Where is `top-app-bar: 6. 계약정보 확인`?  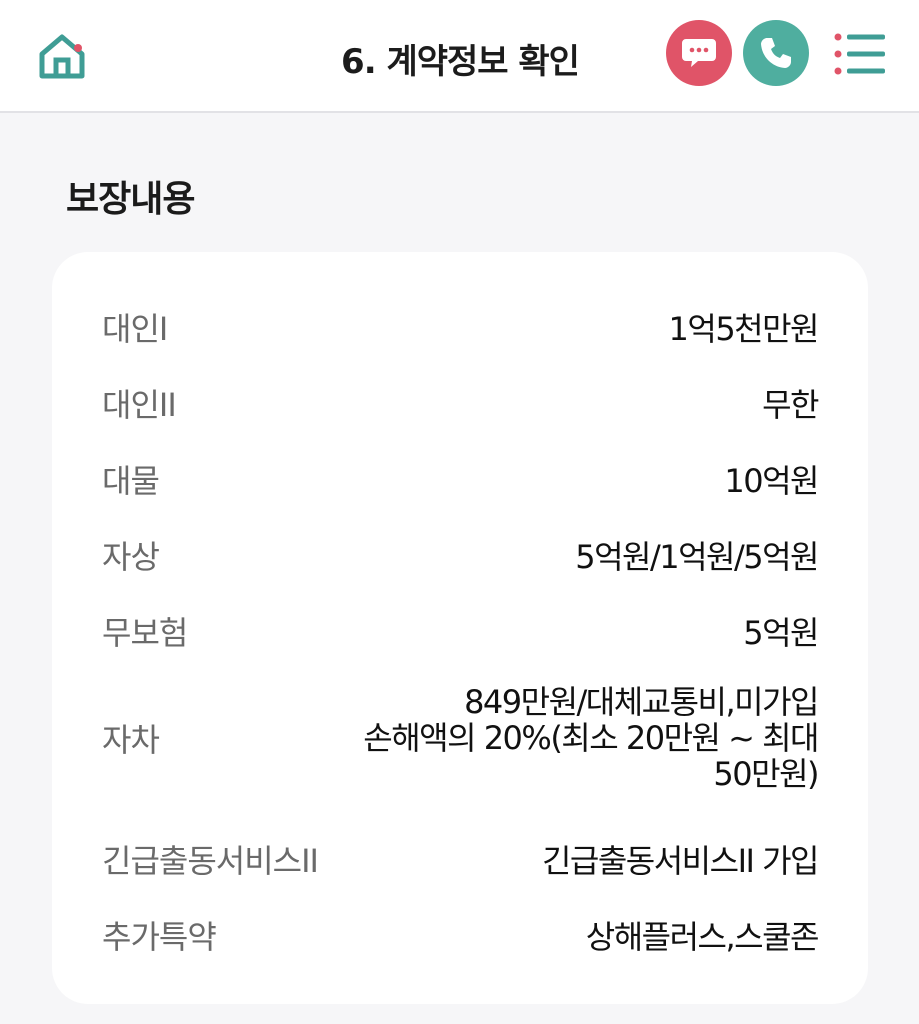 top-app-bar: 6. 계약정보 확인 is located at coordinates (459, 56).